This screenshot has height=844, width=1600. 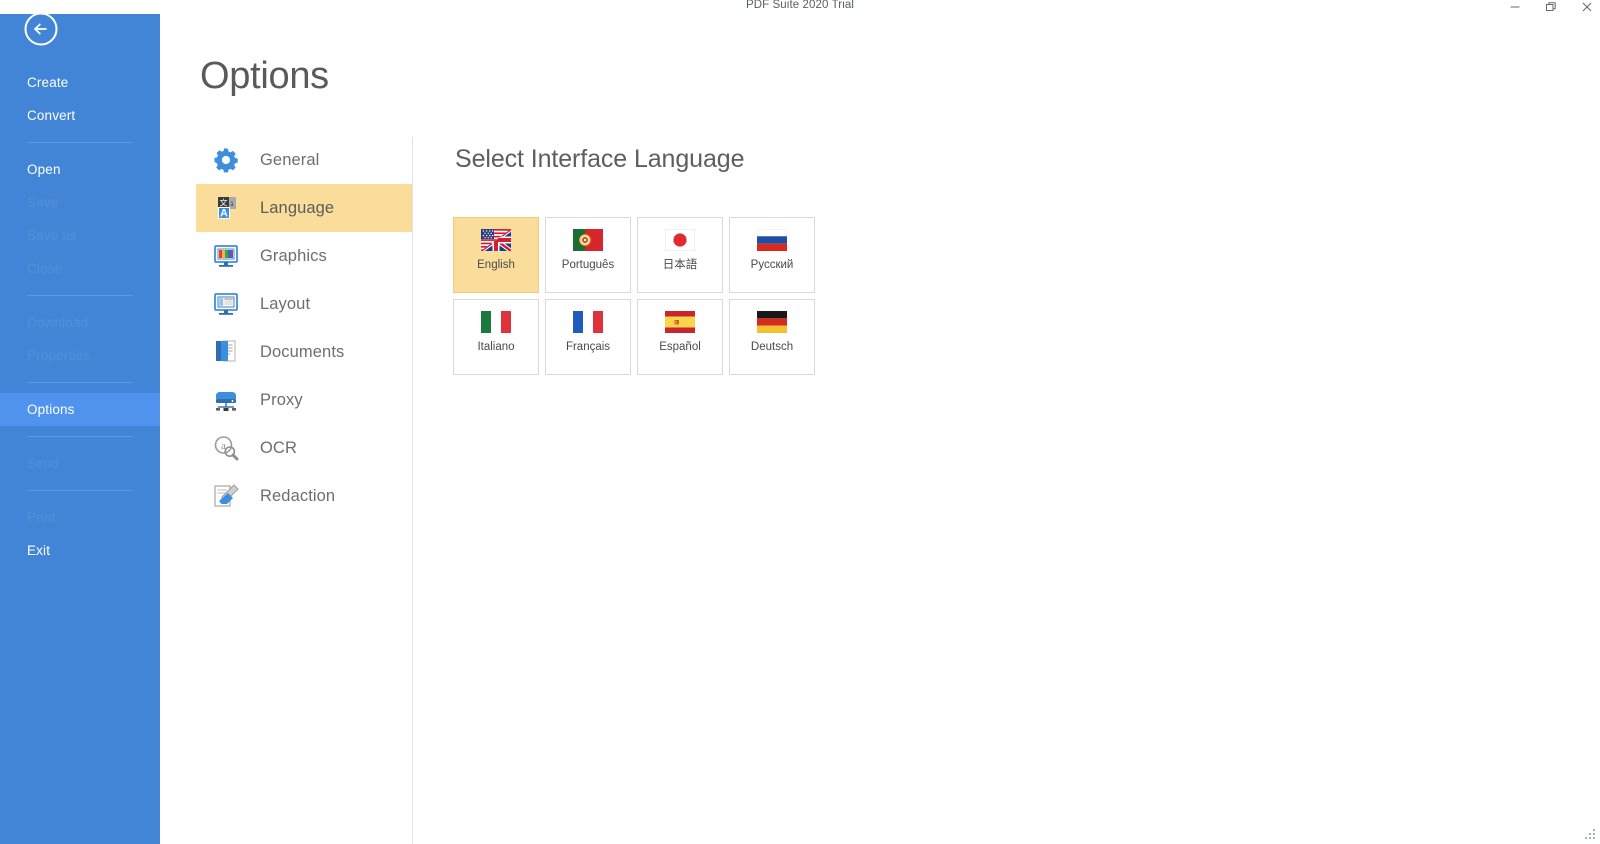 What do you see at coordinates (496, 255) in the screenshot?
I see `language-tile-us-uk: English` at bounding box center [496, 255].